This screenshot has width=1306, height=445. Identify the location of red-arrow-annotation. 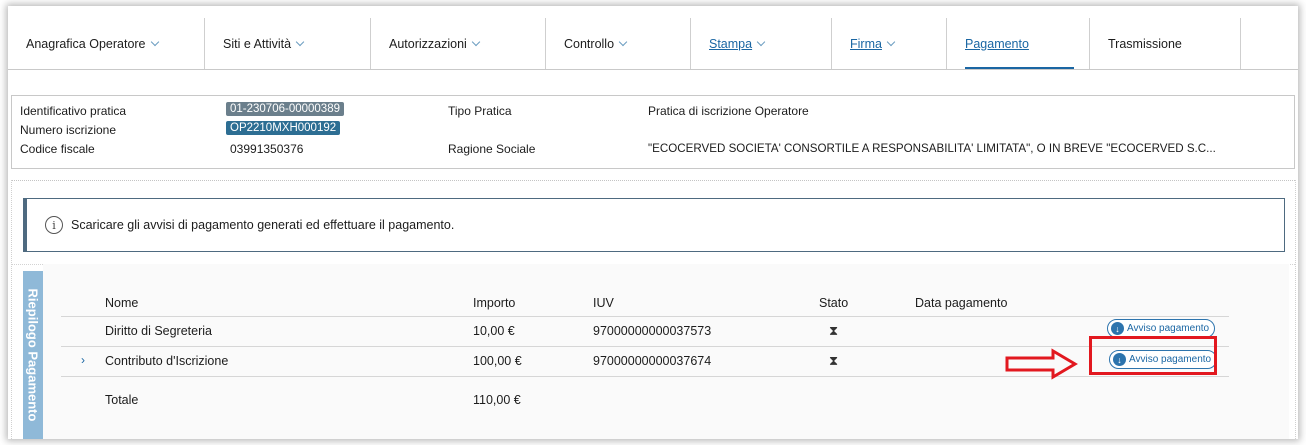
(1041, 364).